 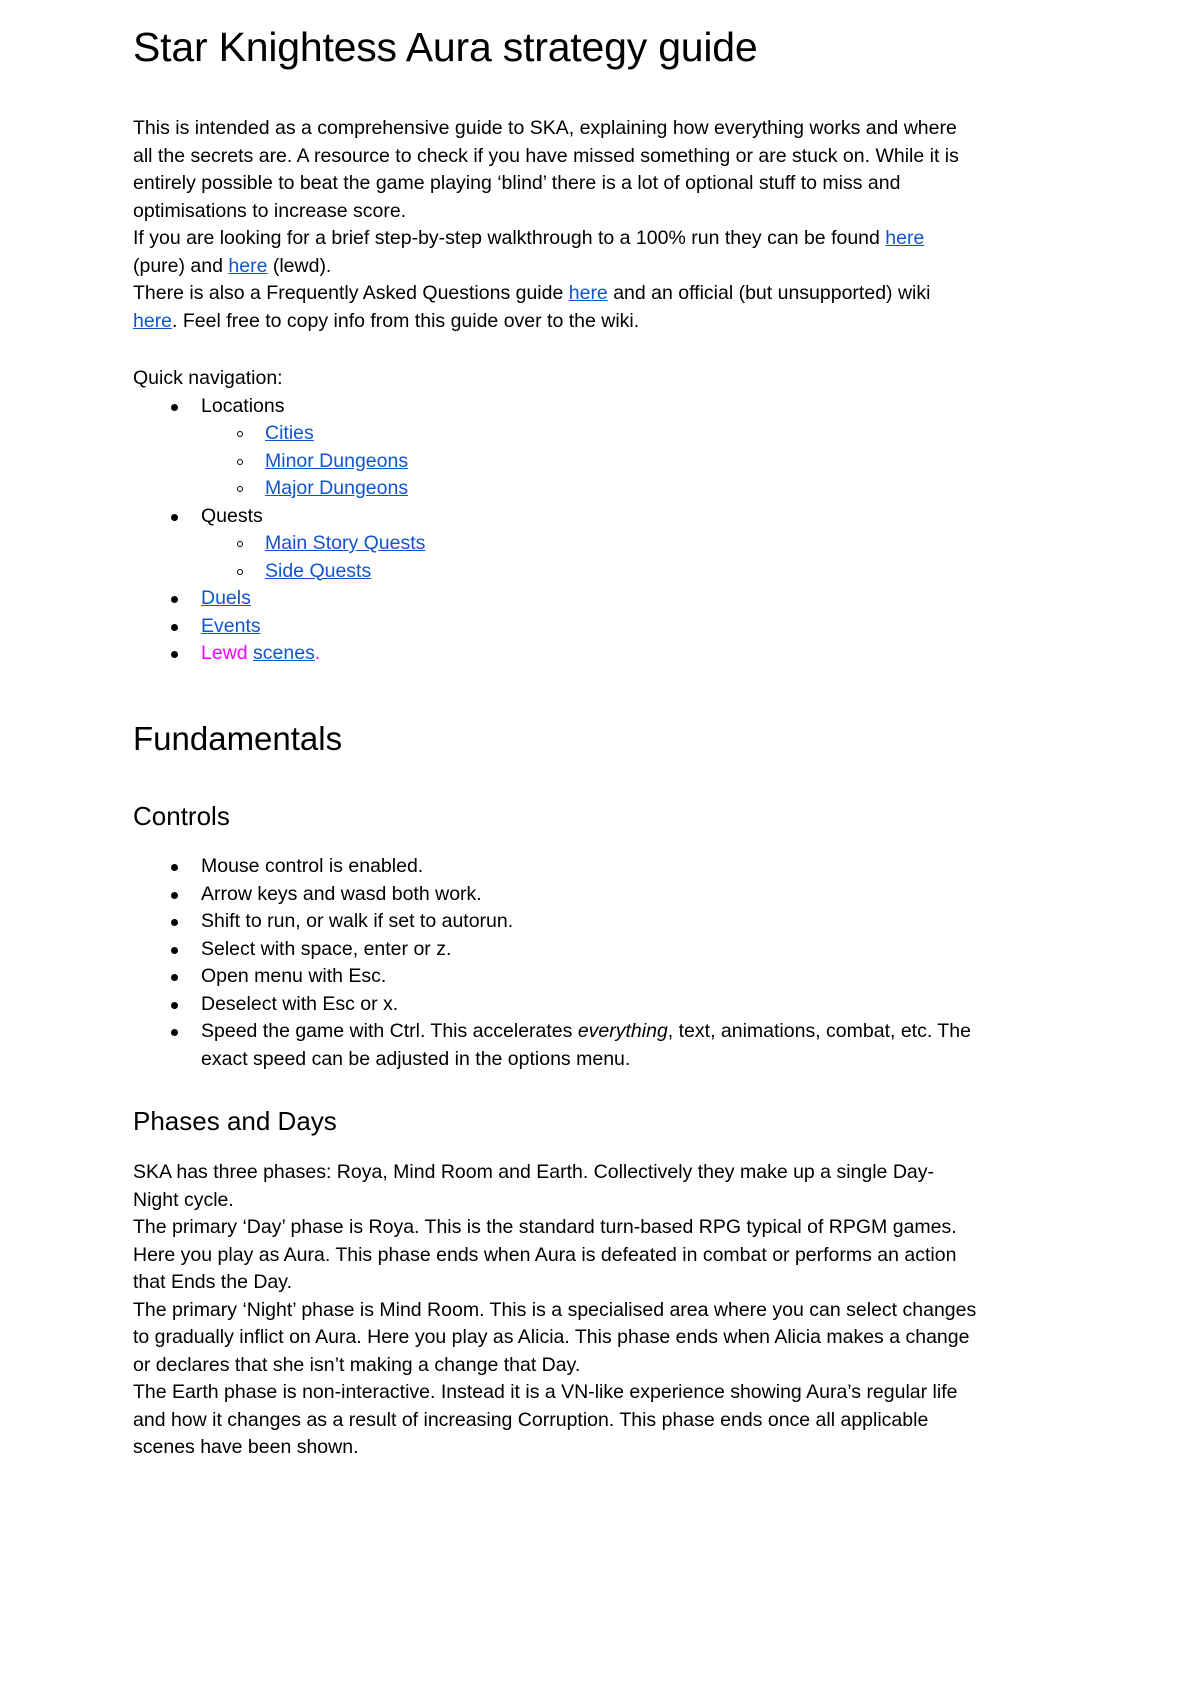 What do you see at coordinates (341, 893) in the screenshot?
I see `control-item-label: Arrow keys and wasd both work.` at bounding box center [341, 893].